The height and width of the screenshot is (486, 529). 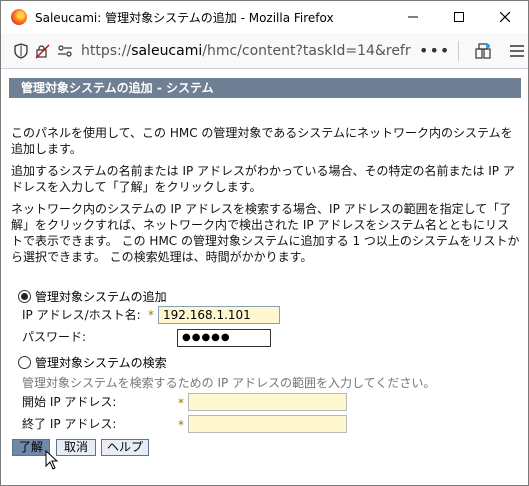 I want to click on maximize-icon, so click(x=459, y=17).